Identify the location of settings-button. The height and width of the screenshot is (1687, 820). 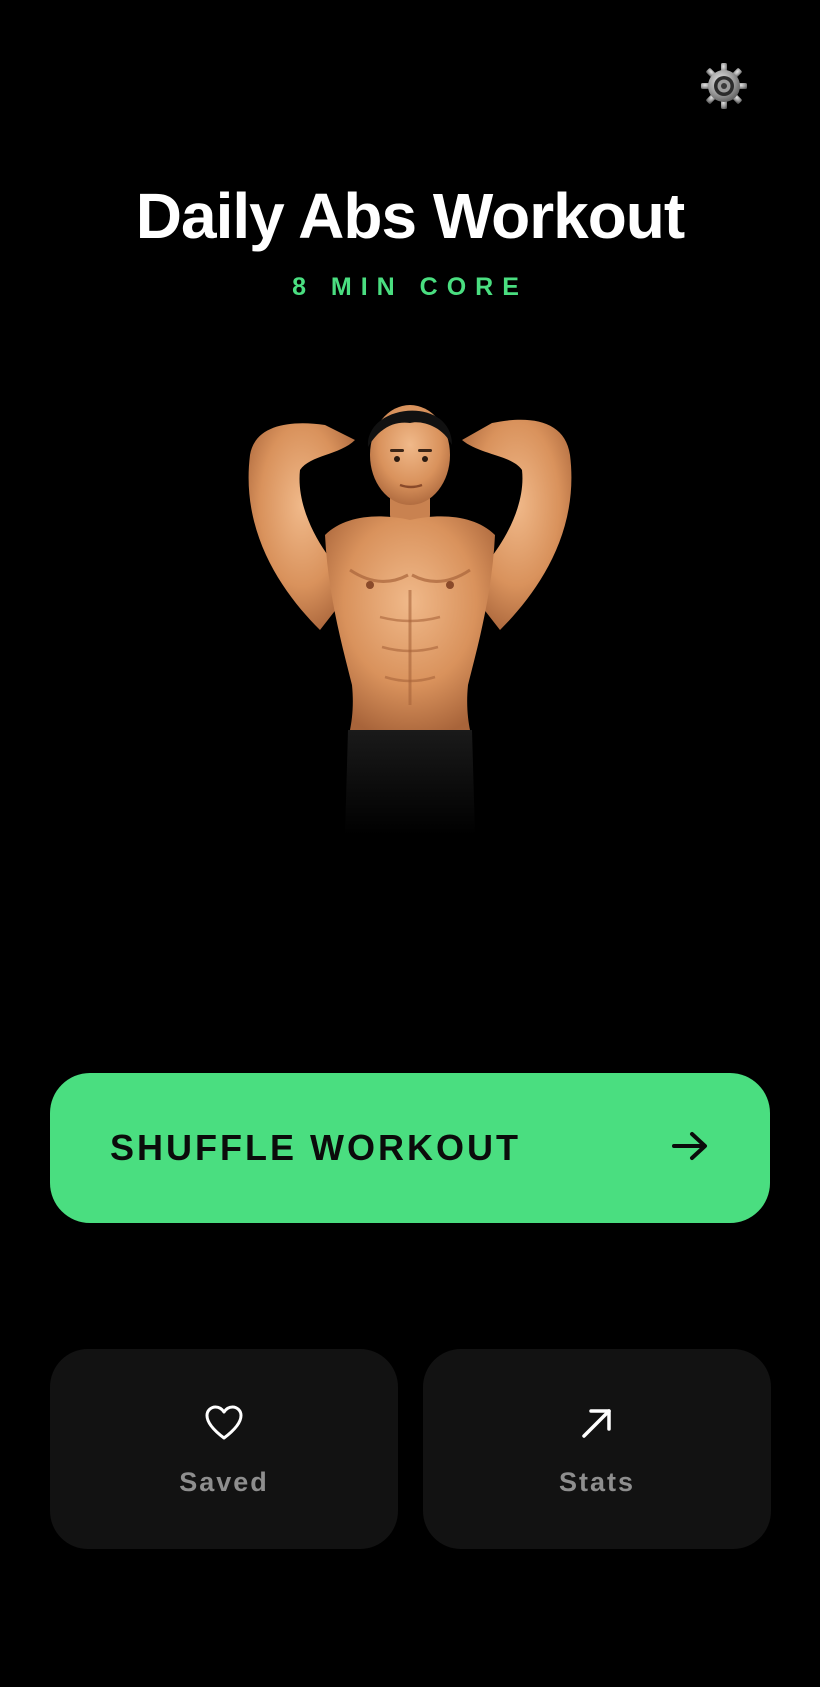
(724, 88).